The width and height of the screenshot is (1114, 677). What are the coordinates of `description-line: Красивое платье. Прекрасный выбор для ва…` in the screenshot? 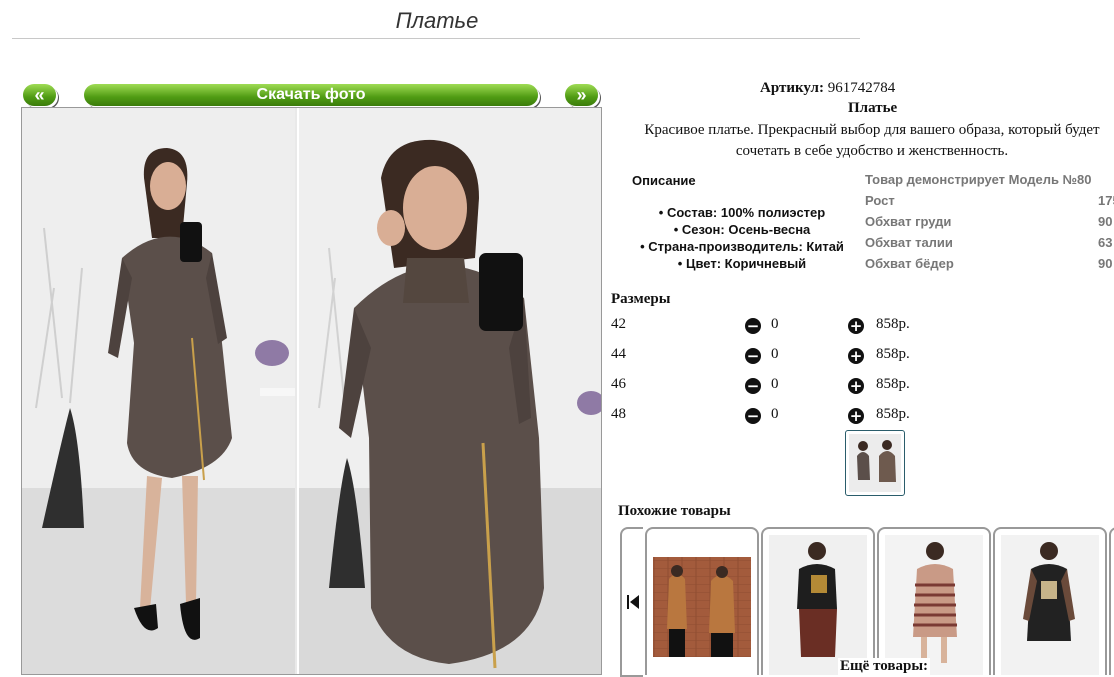 It's located at (872, 130).